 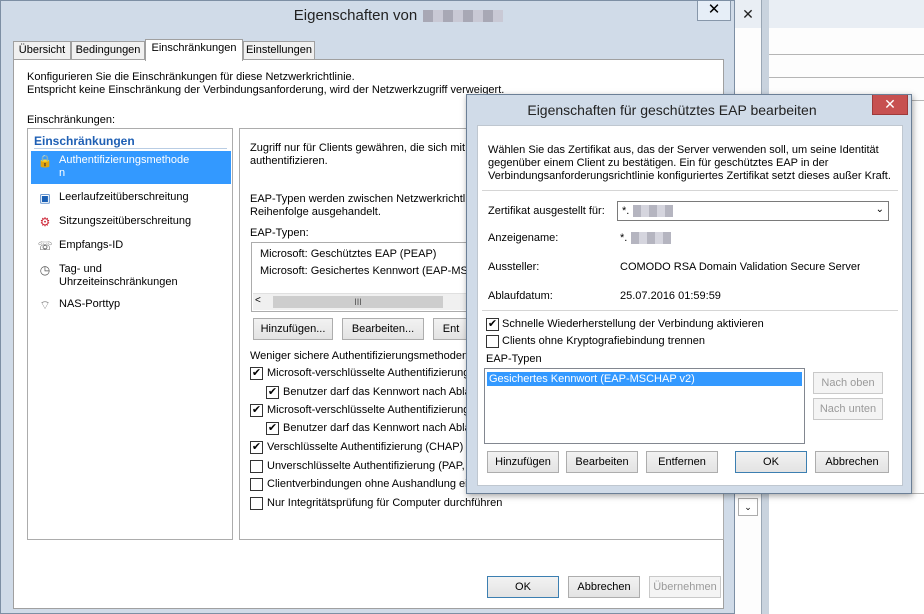 I want to click on nav-item-nas-port-type: ⌔ NAS-Porttyp, so click(x=131, y=305).